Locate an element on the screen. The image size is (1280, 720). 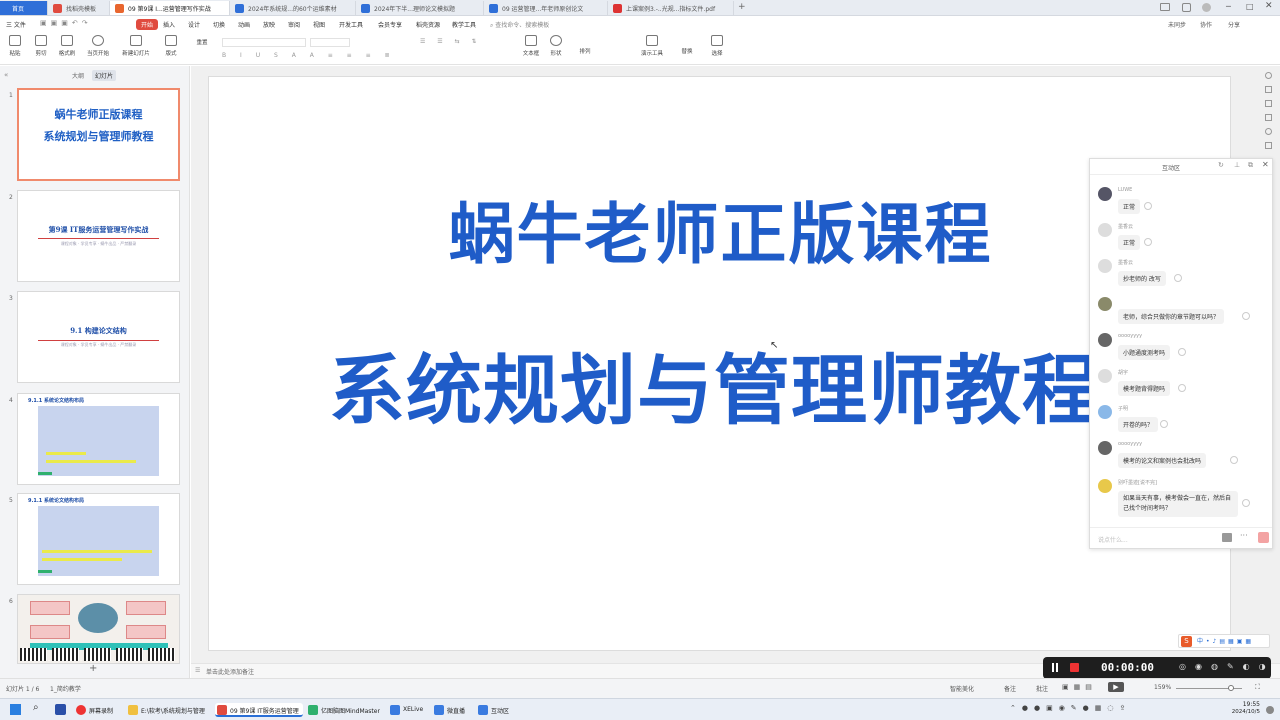
command-search: ⌕ 查找命令、搜索模板 is located at coordinates (519, 25).